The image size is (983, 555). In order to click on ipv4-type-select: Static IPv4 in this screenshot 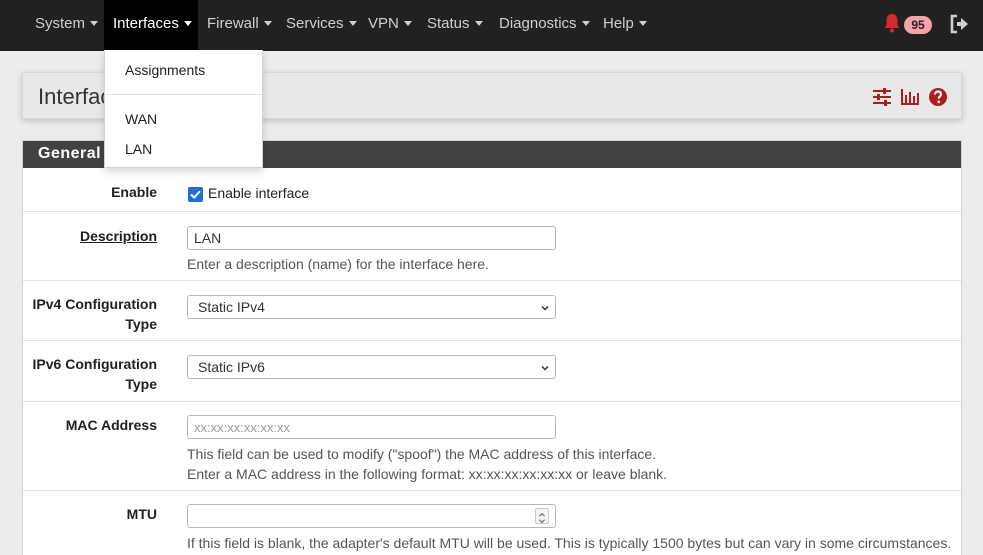, I will do `click(371, 307)`.